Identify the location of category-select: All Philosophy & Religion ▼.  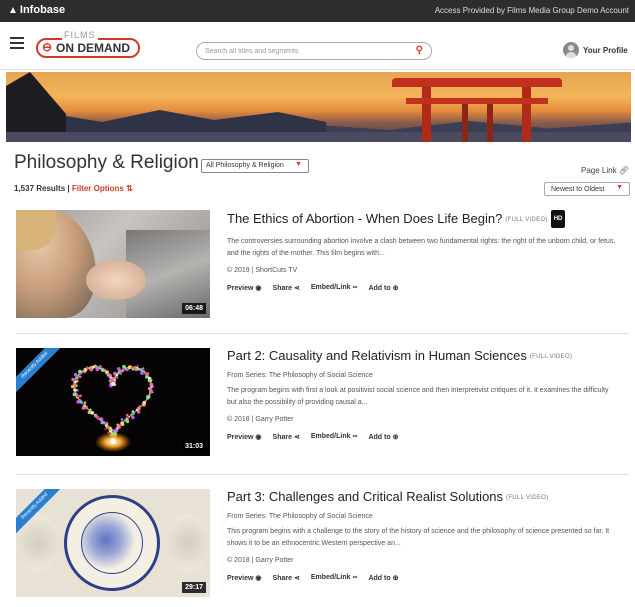
(255, 166).